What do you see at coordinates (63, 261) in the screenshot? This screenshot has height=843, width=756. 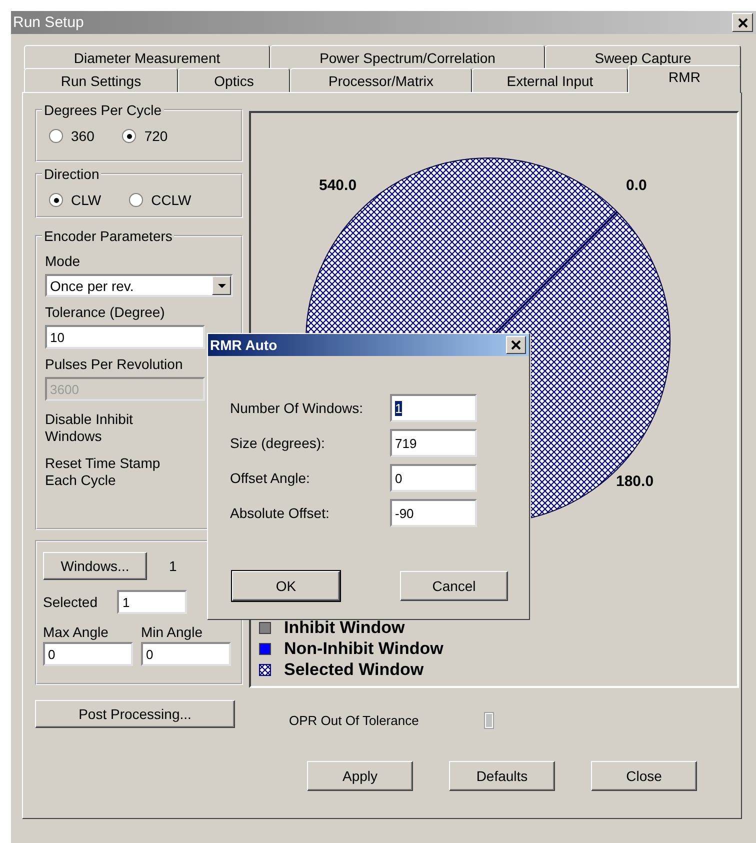 I see `field-label: Mode` at bounding box center [63, 261].